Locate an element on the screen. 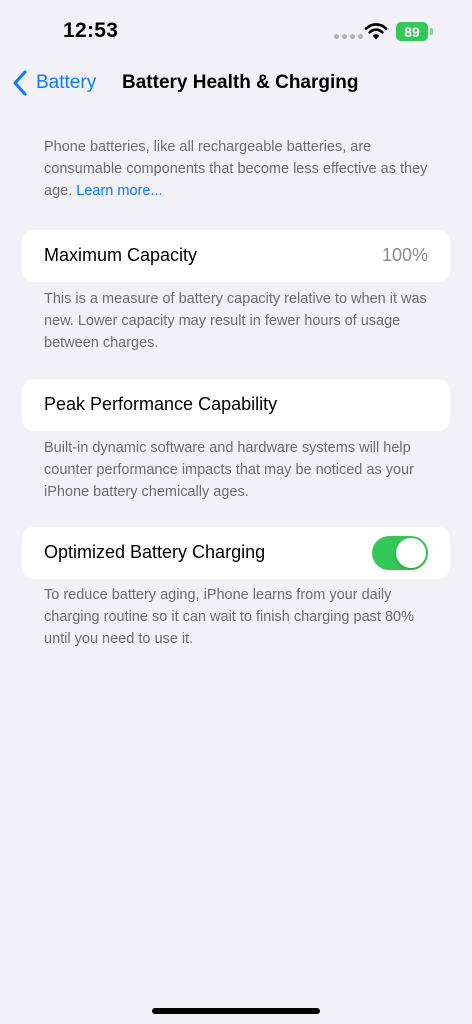 The image size is (472, 1024). peak-performance-row: Peak Performance Capability is located at coordinates (236, 405).